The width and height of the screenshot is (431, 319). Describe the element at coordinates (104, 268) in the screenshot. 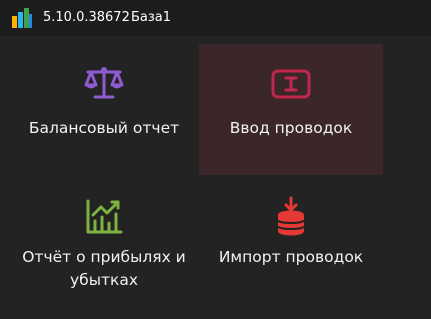

I see `tile-label: Отчёт о прибылях и убытках` at that location.